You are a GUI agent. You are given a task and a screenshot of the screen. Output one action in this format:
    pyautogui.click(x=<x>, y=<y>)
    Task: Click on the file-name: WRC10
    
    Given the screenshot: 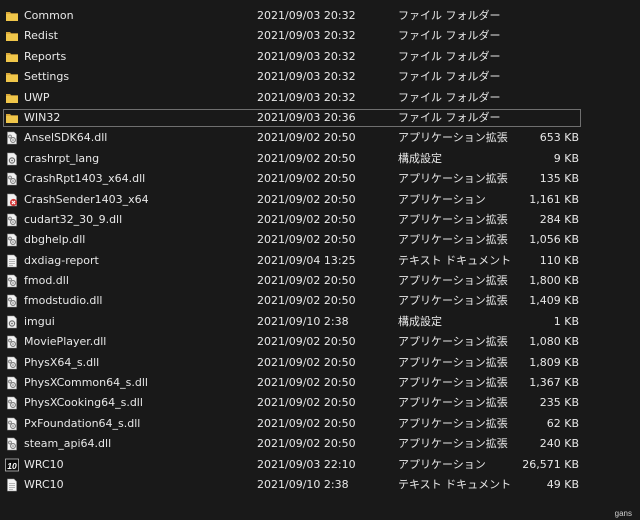 What is the action you would take?
    pyautogui.click(x=44, y=484)
    